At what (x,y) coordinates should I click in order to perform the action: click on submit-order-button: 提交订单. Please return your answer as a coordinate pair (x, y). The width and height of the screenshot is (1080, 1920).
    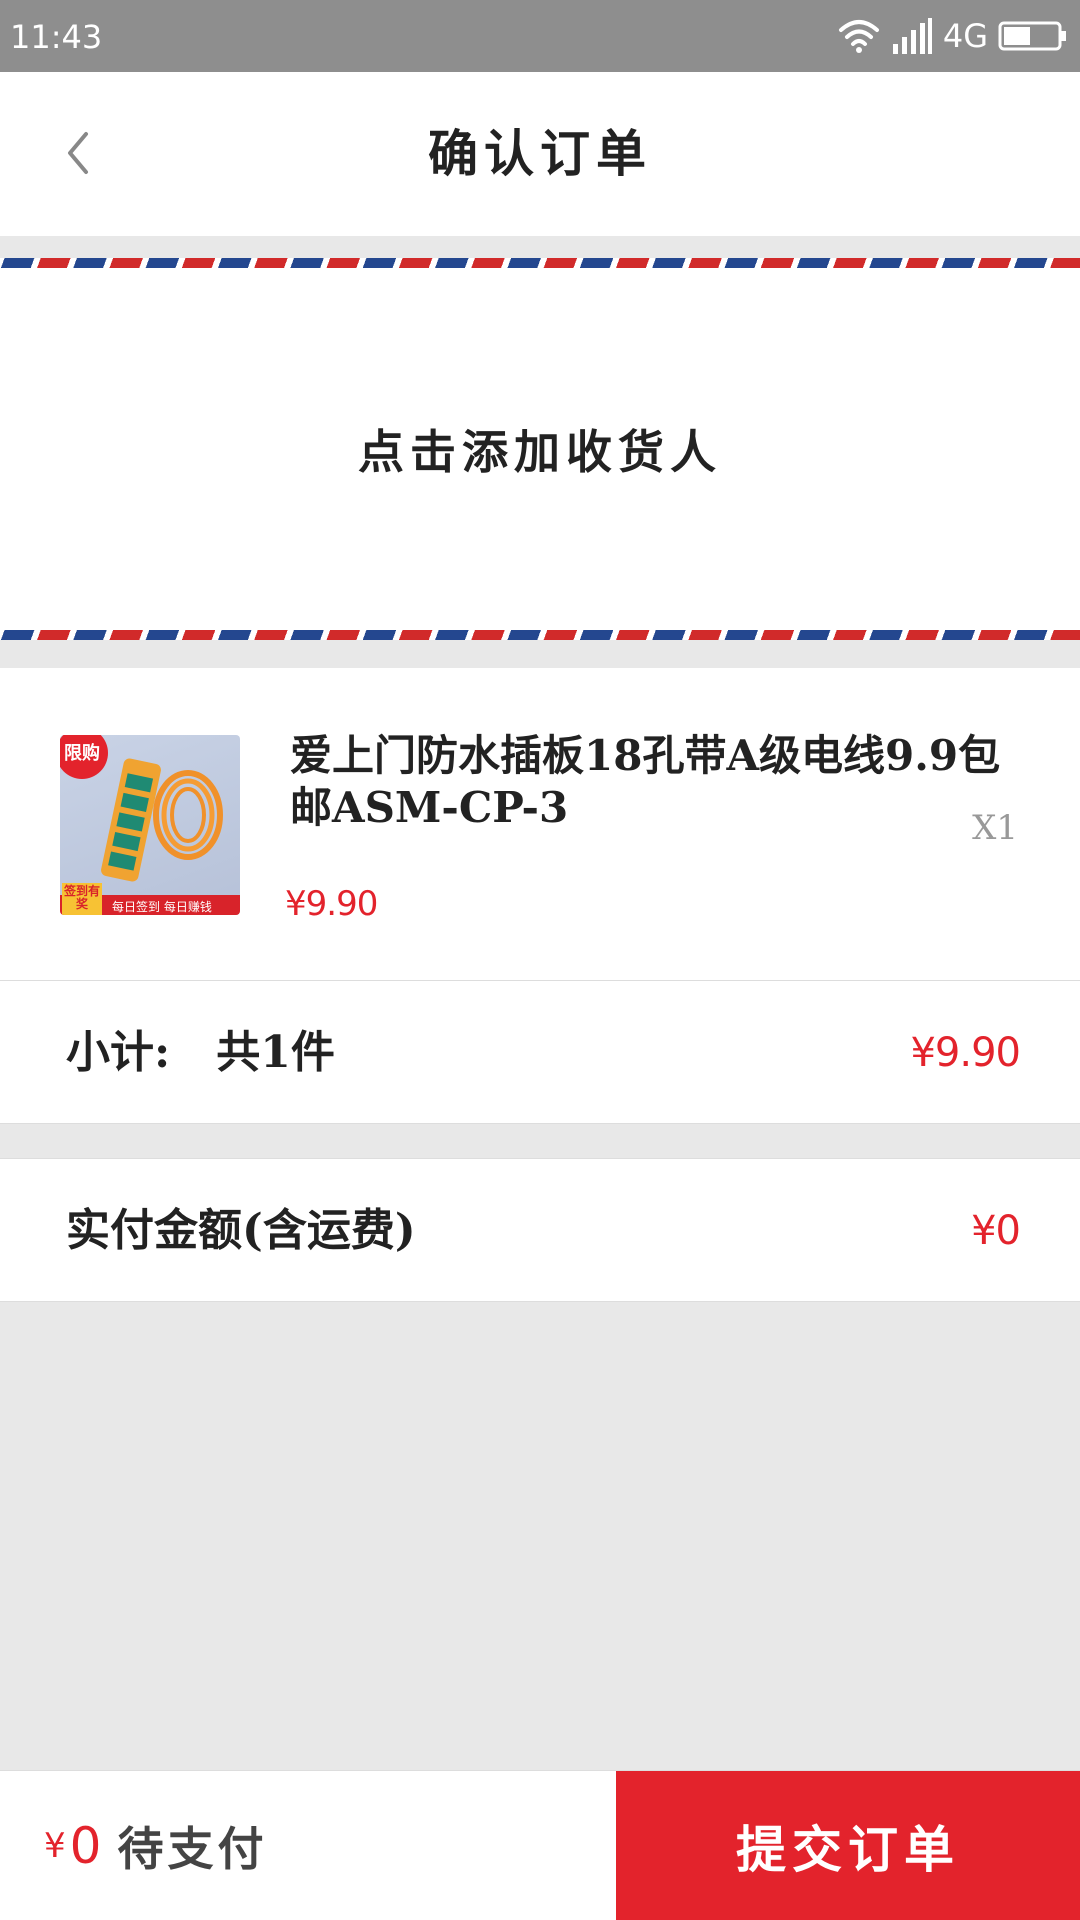
    Looking at the image, I should click on (848, 1845).